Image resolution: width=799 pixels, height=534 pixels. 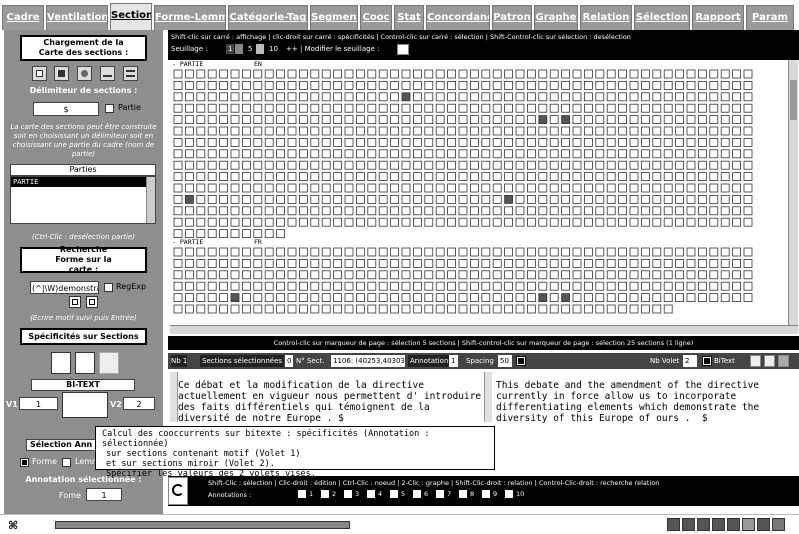 What do you see at coordinates (690, 361) in the screenshot?
I see `nb-volets-value: 2` at bounding box center [690, 361].